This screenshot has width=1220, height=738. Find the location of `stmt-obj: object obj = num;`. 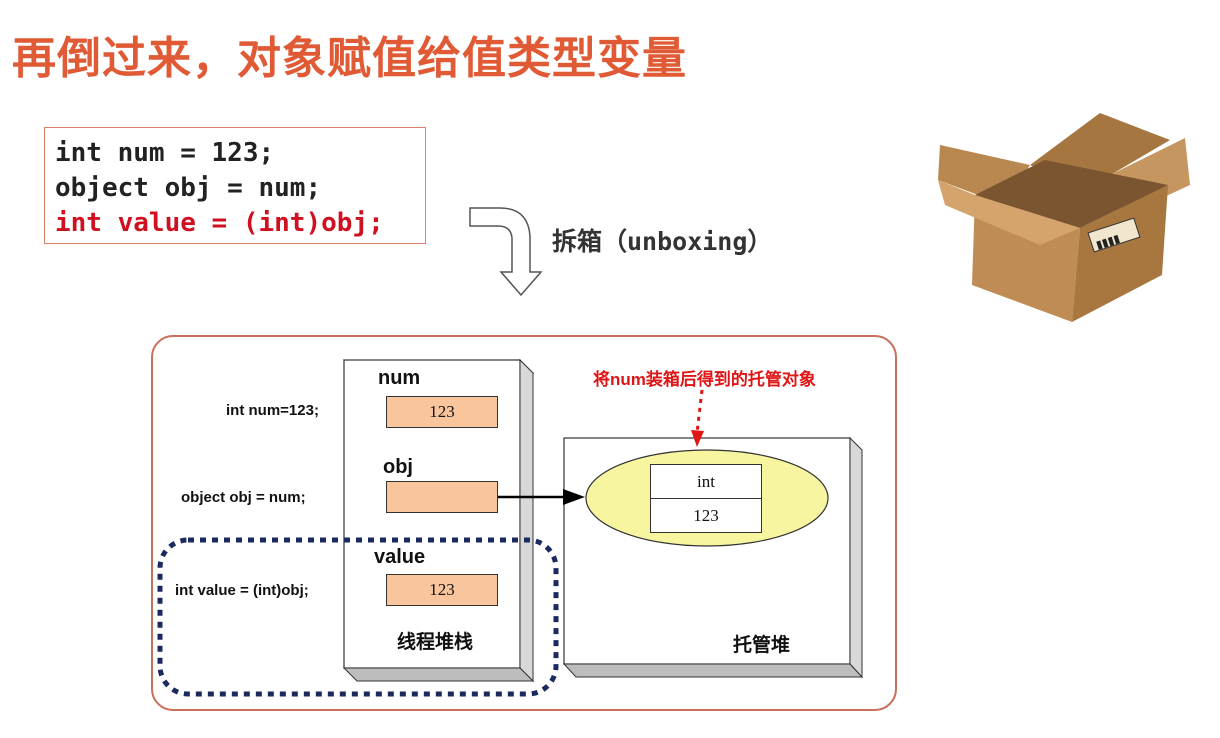

stmt-obj: object obj = num; is located at coordinates (243, 497).